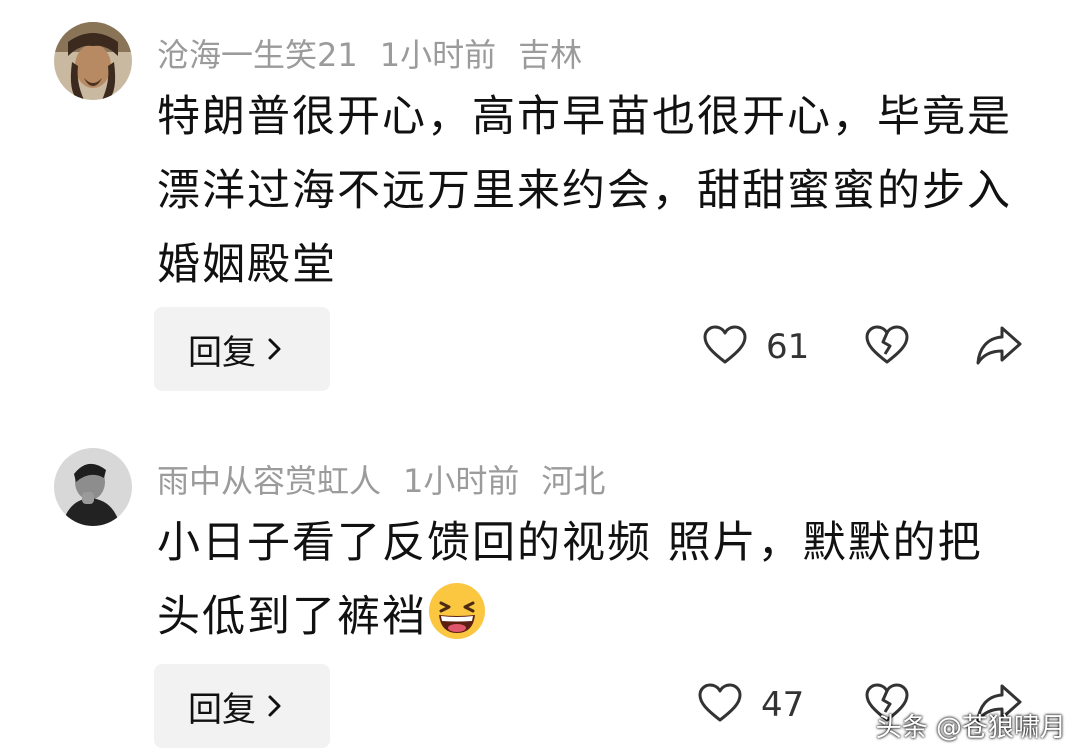 Image resolution: width=1080 pixels, height=756 pixels. What do you see at coordinates (570, 580) in the screenshot?
I see `comment-text-body: 小日子看了反馈回的视频 照片，默默的把头低到了裤裆` at bounding box center [570, 580].